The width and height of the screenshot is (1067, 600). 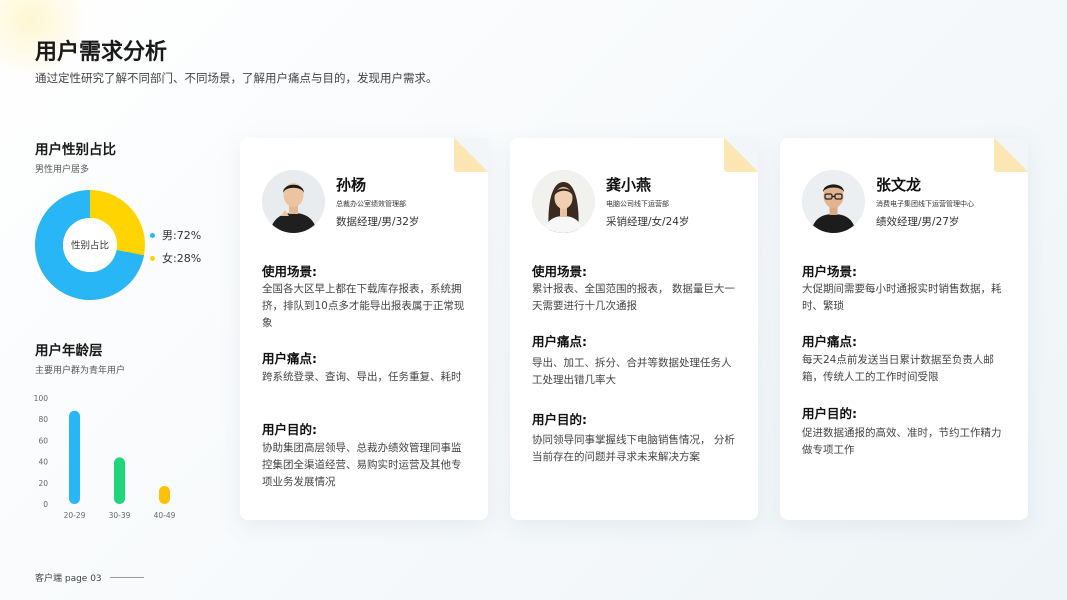 I want to click on donut-center-label: 性别占比, so click(x=90, y=246).